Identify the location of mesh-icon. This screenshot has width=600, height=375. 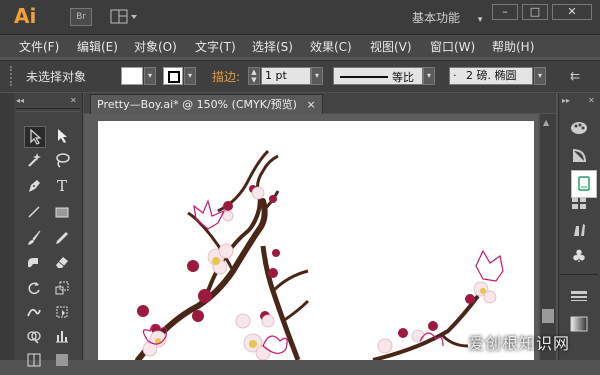
(34, 360).